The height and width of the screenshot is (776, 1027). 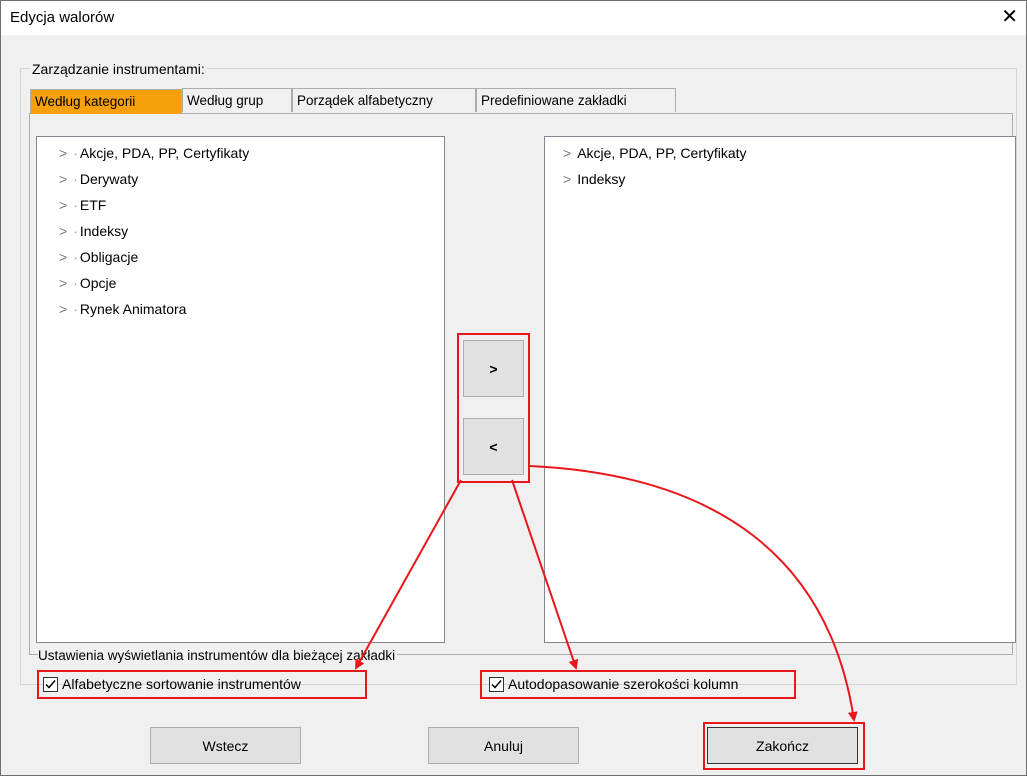 What do you see at coordinates (122, 309) in the screenshot?
I see `list-item: > · Rynek Animatora` at bounding box center [122, 309].